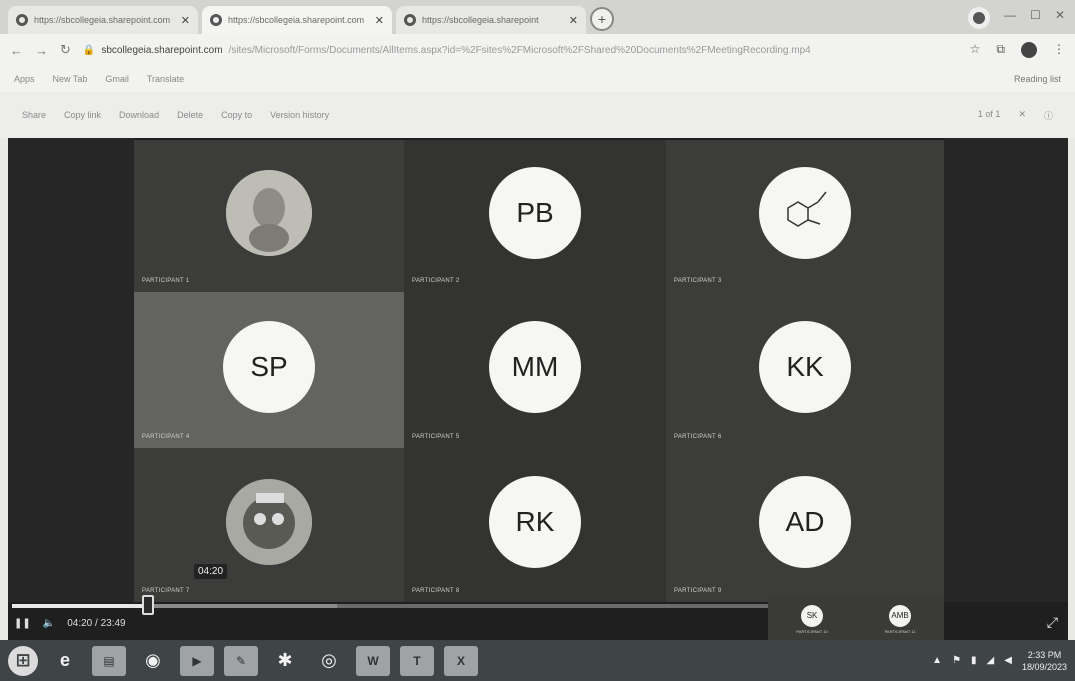 This screenshot has height=681, width=1075. What do you see at coordinates (49, 623) in the screenshot?
I see `volume-icon: 🔈` at bounding box center [49, 623].